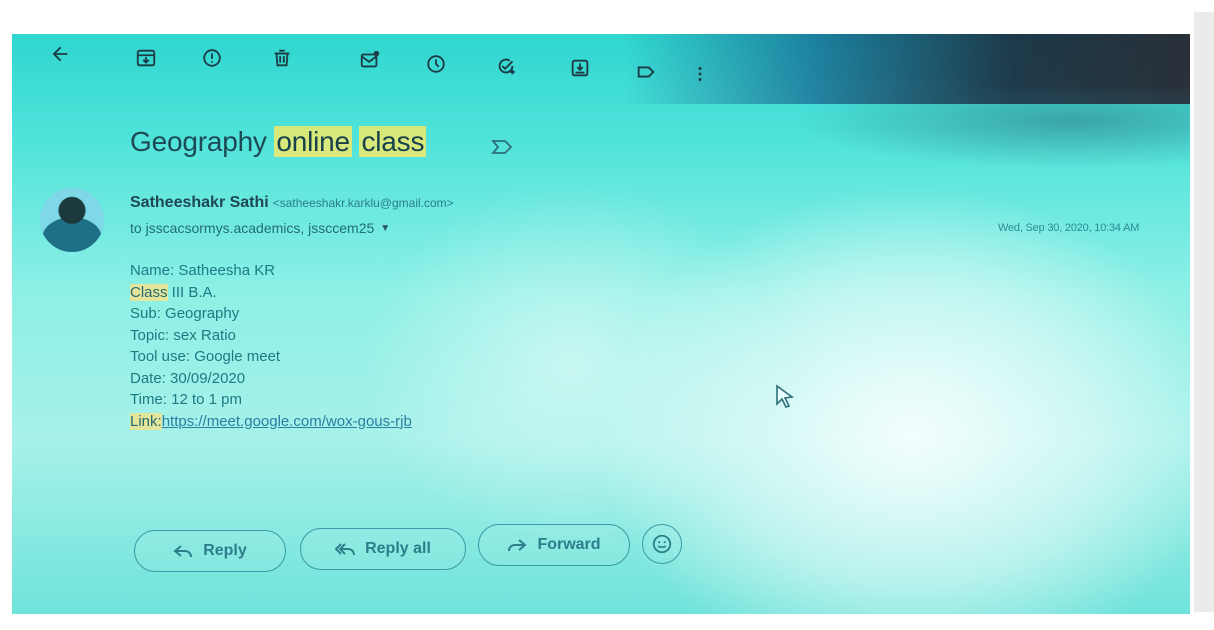  Describe the element at coordinates (506, 66) in the screenshot. I see `add-task-icon` at that location.